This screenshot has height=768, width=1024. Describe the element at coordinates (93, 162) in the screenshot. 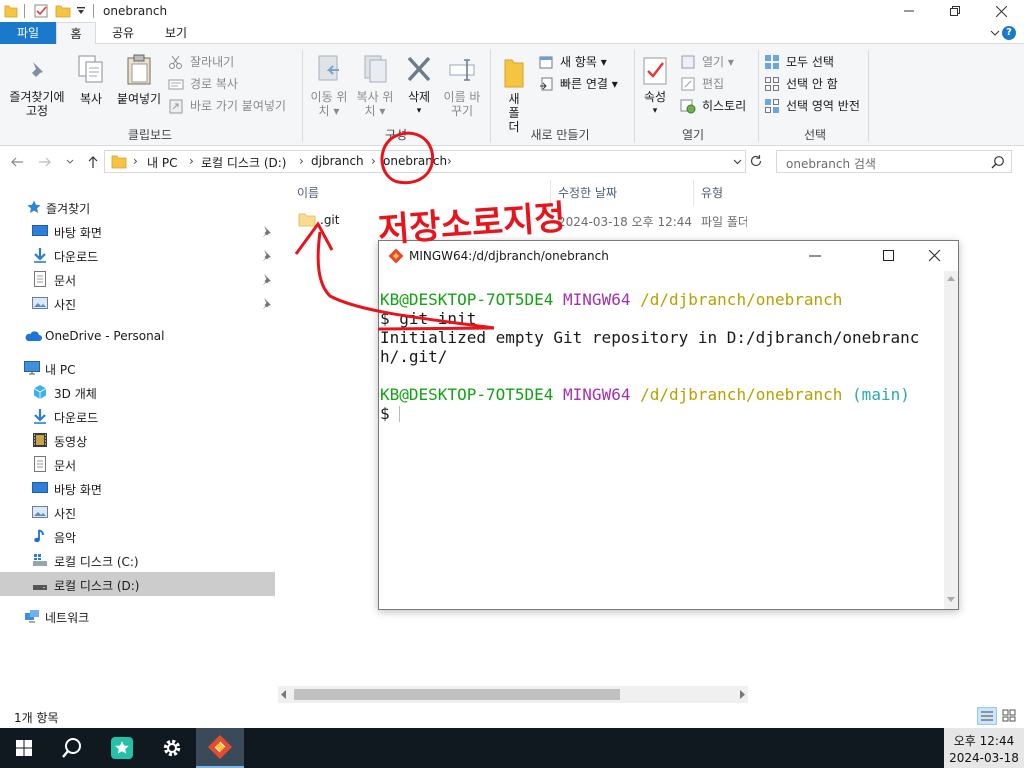

I see `up-arrow-icon` at that location.